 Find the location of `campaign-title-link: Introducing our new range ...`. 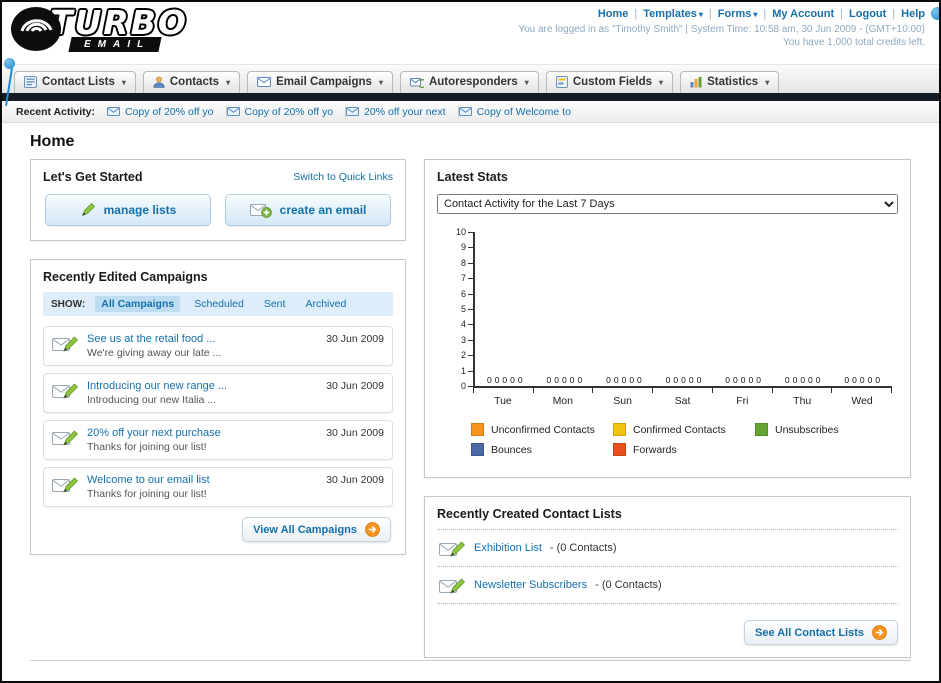

campaign-title-link: Introducing our new range ... is located at coordinates (202, 386).